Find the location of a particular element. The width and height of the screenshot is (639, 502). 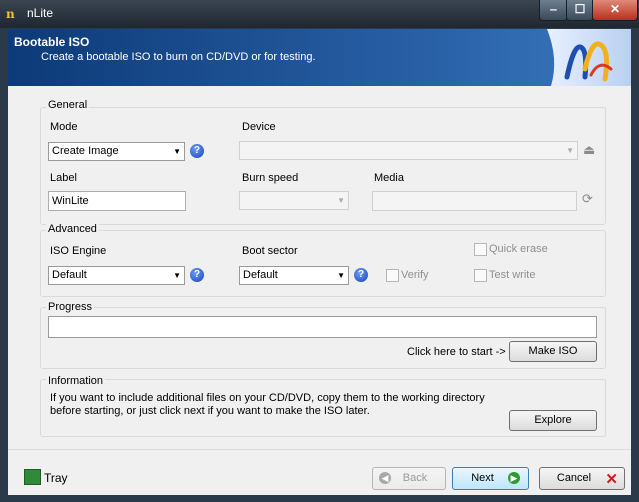

make-iso-button: Make ISO is located at coordinates (553, 351).